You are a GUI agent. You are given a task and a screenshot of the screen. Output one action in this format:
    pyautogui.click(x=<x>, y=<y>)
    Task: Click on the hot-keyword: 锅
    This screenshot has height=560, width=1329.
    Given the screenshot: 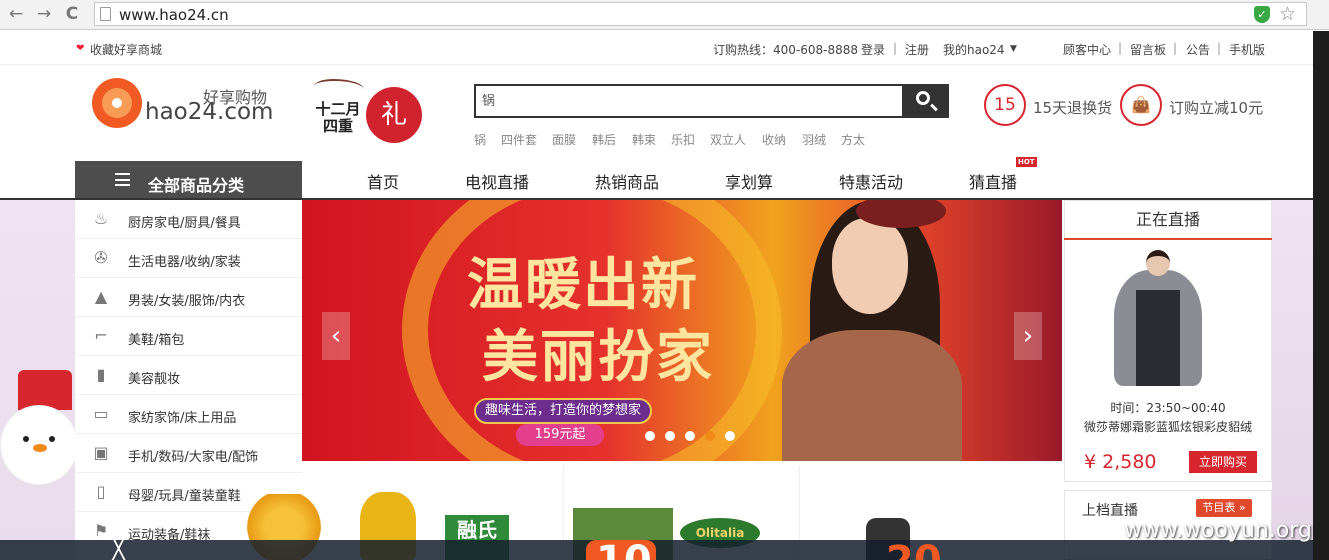 What is the action you would take?
    pyautogui.click(x=480, y=139)
    